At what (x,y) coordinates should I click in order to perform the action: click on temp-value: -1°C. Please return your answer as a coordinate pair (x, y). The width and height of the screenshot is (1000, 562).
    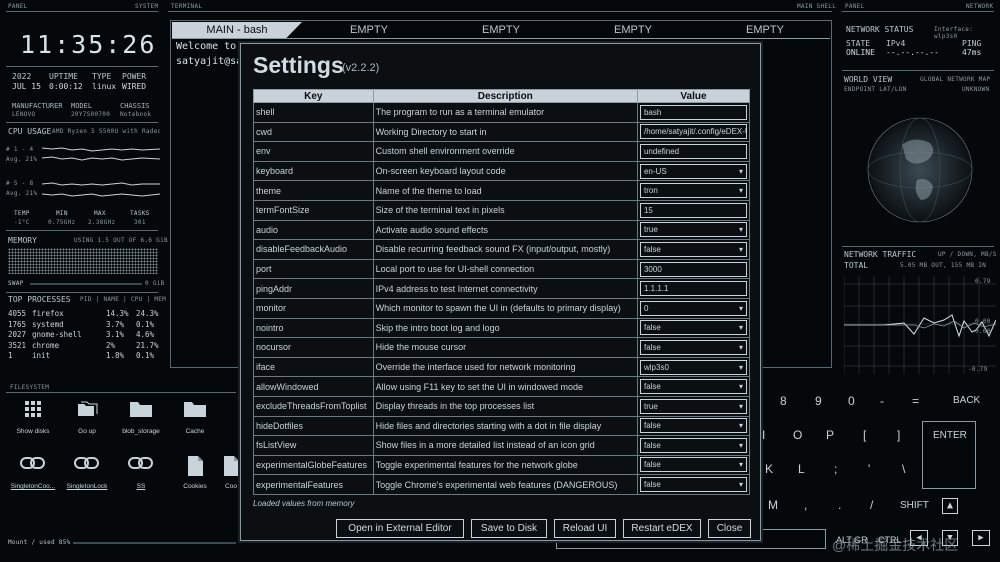
    Looking at the image, I should click on (22, 222).